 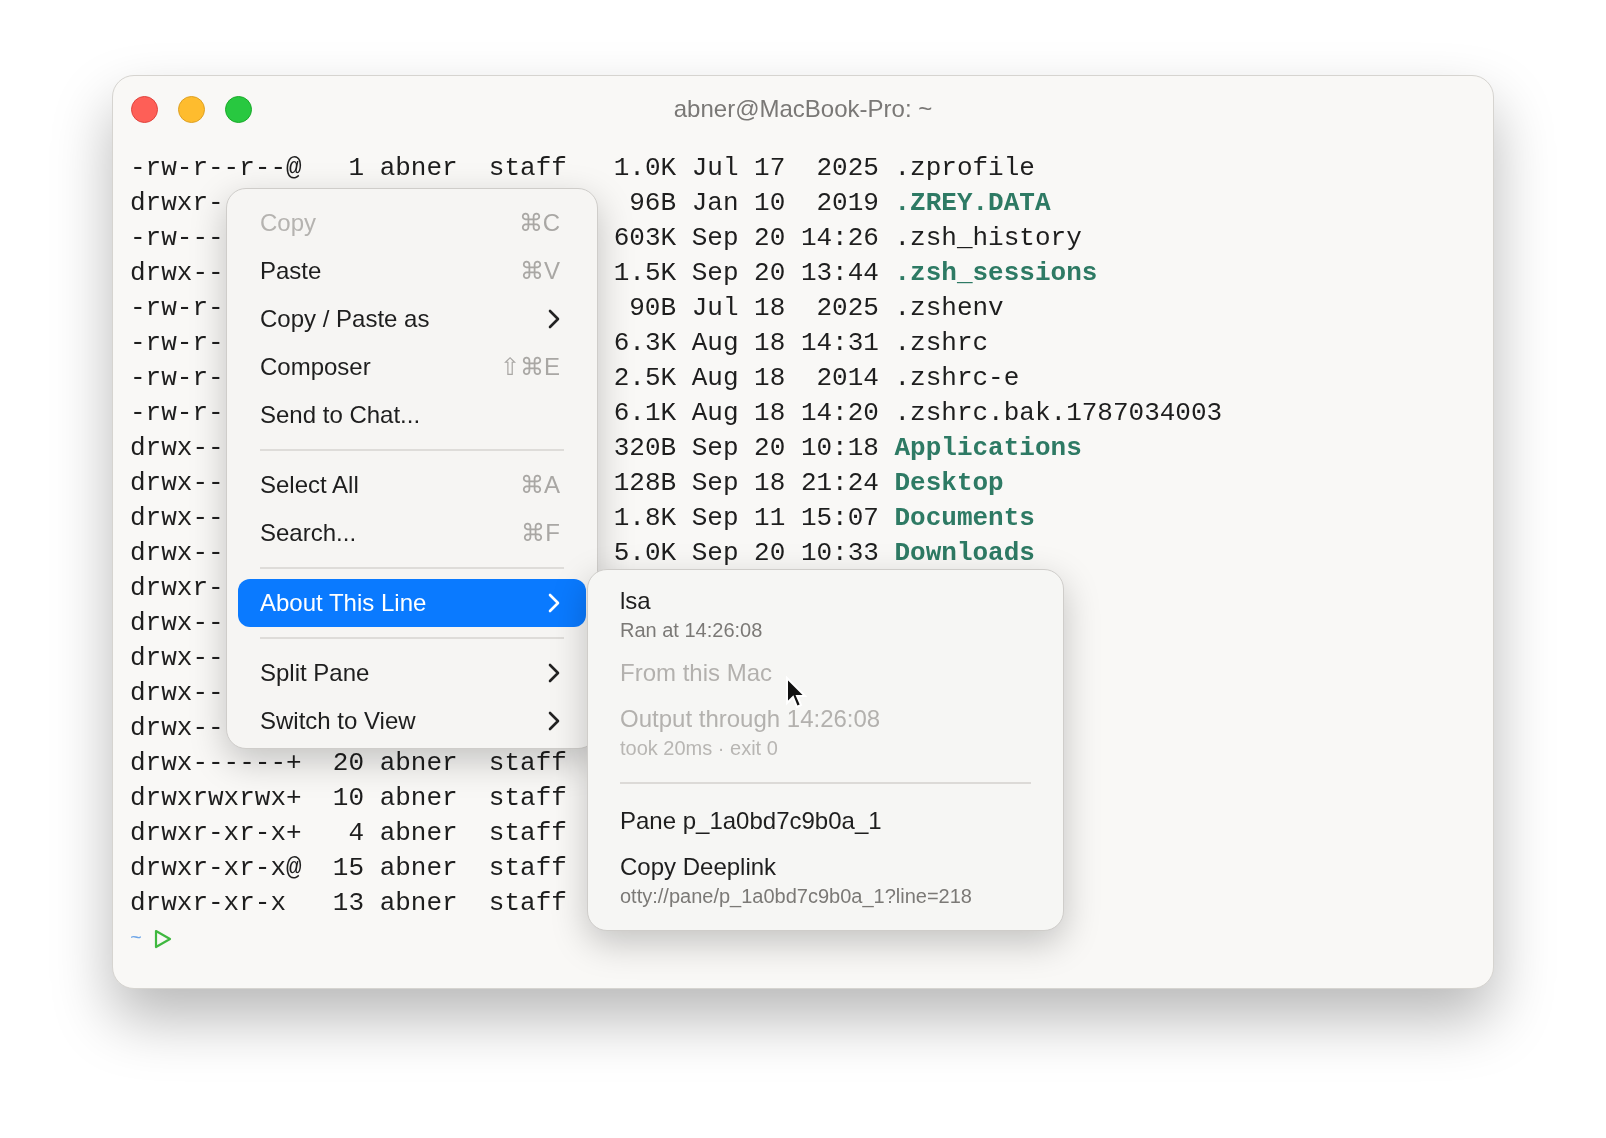 I want to click on submenu-item: lsa, so click(x=635, y=601).